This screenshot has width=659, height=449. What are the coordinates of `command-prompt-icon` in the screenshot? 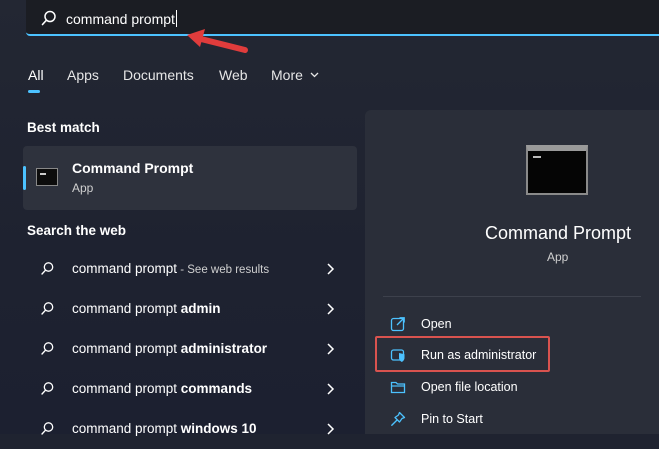 It's located at (47, 177).